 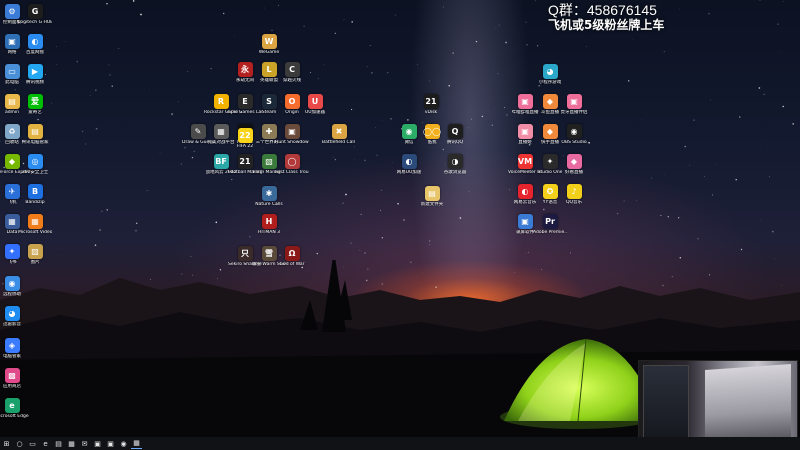 What do you see at coordinates (550, 202) in the screenshot?
I see `desktop-icon-label: YY语音` at bounding box center [550, 202].